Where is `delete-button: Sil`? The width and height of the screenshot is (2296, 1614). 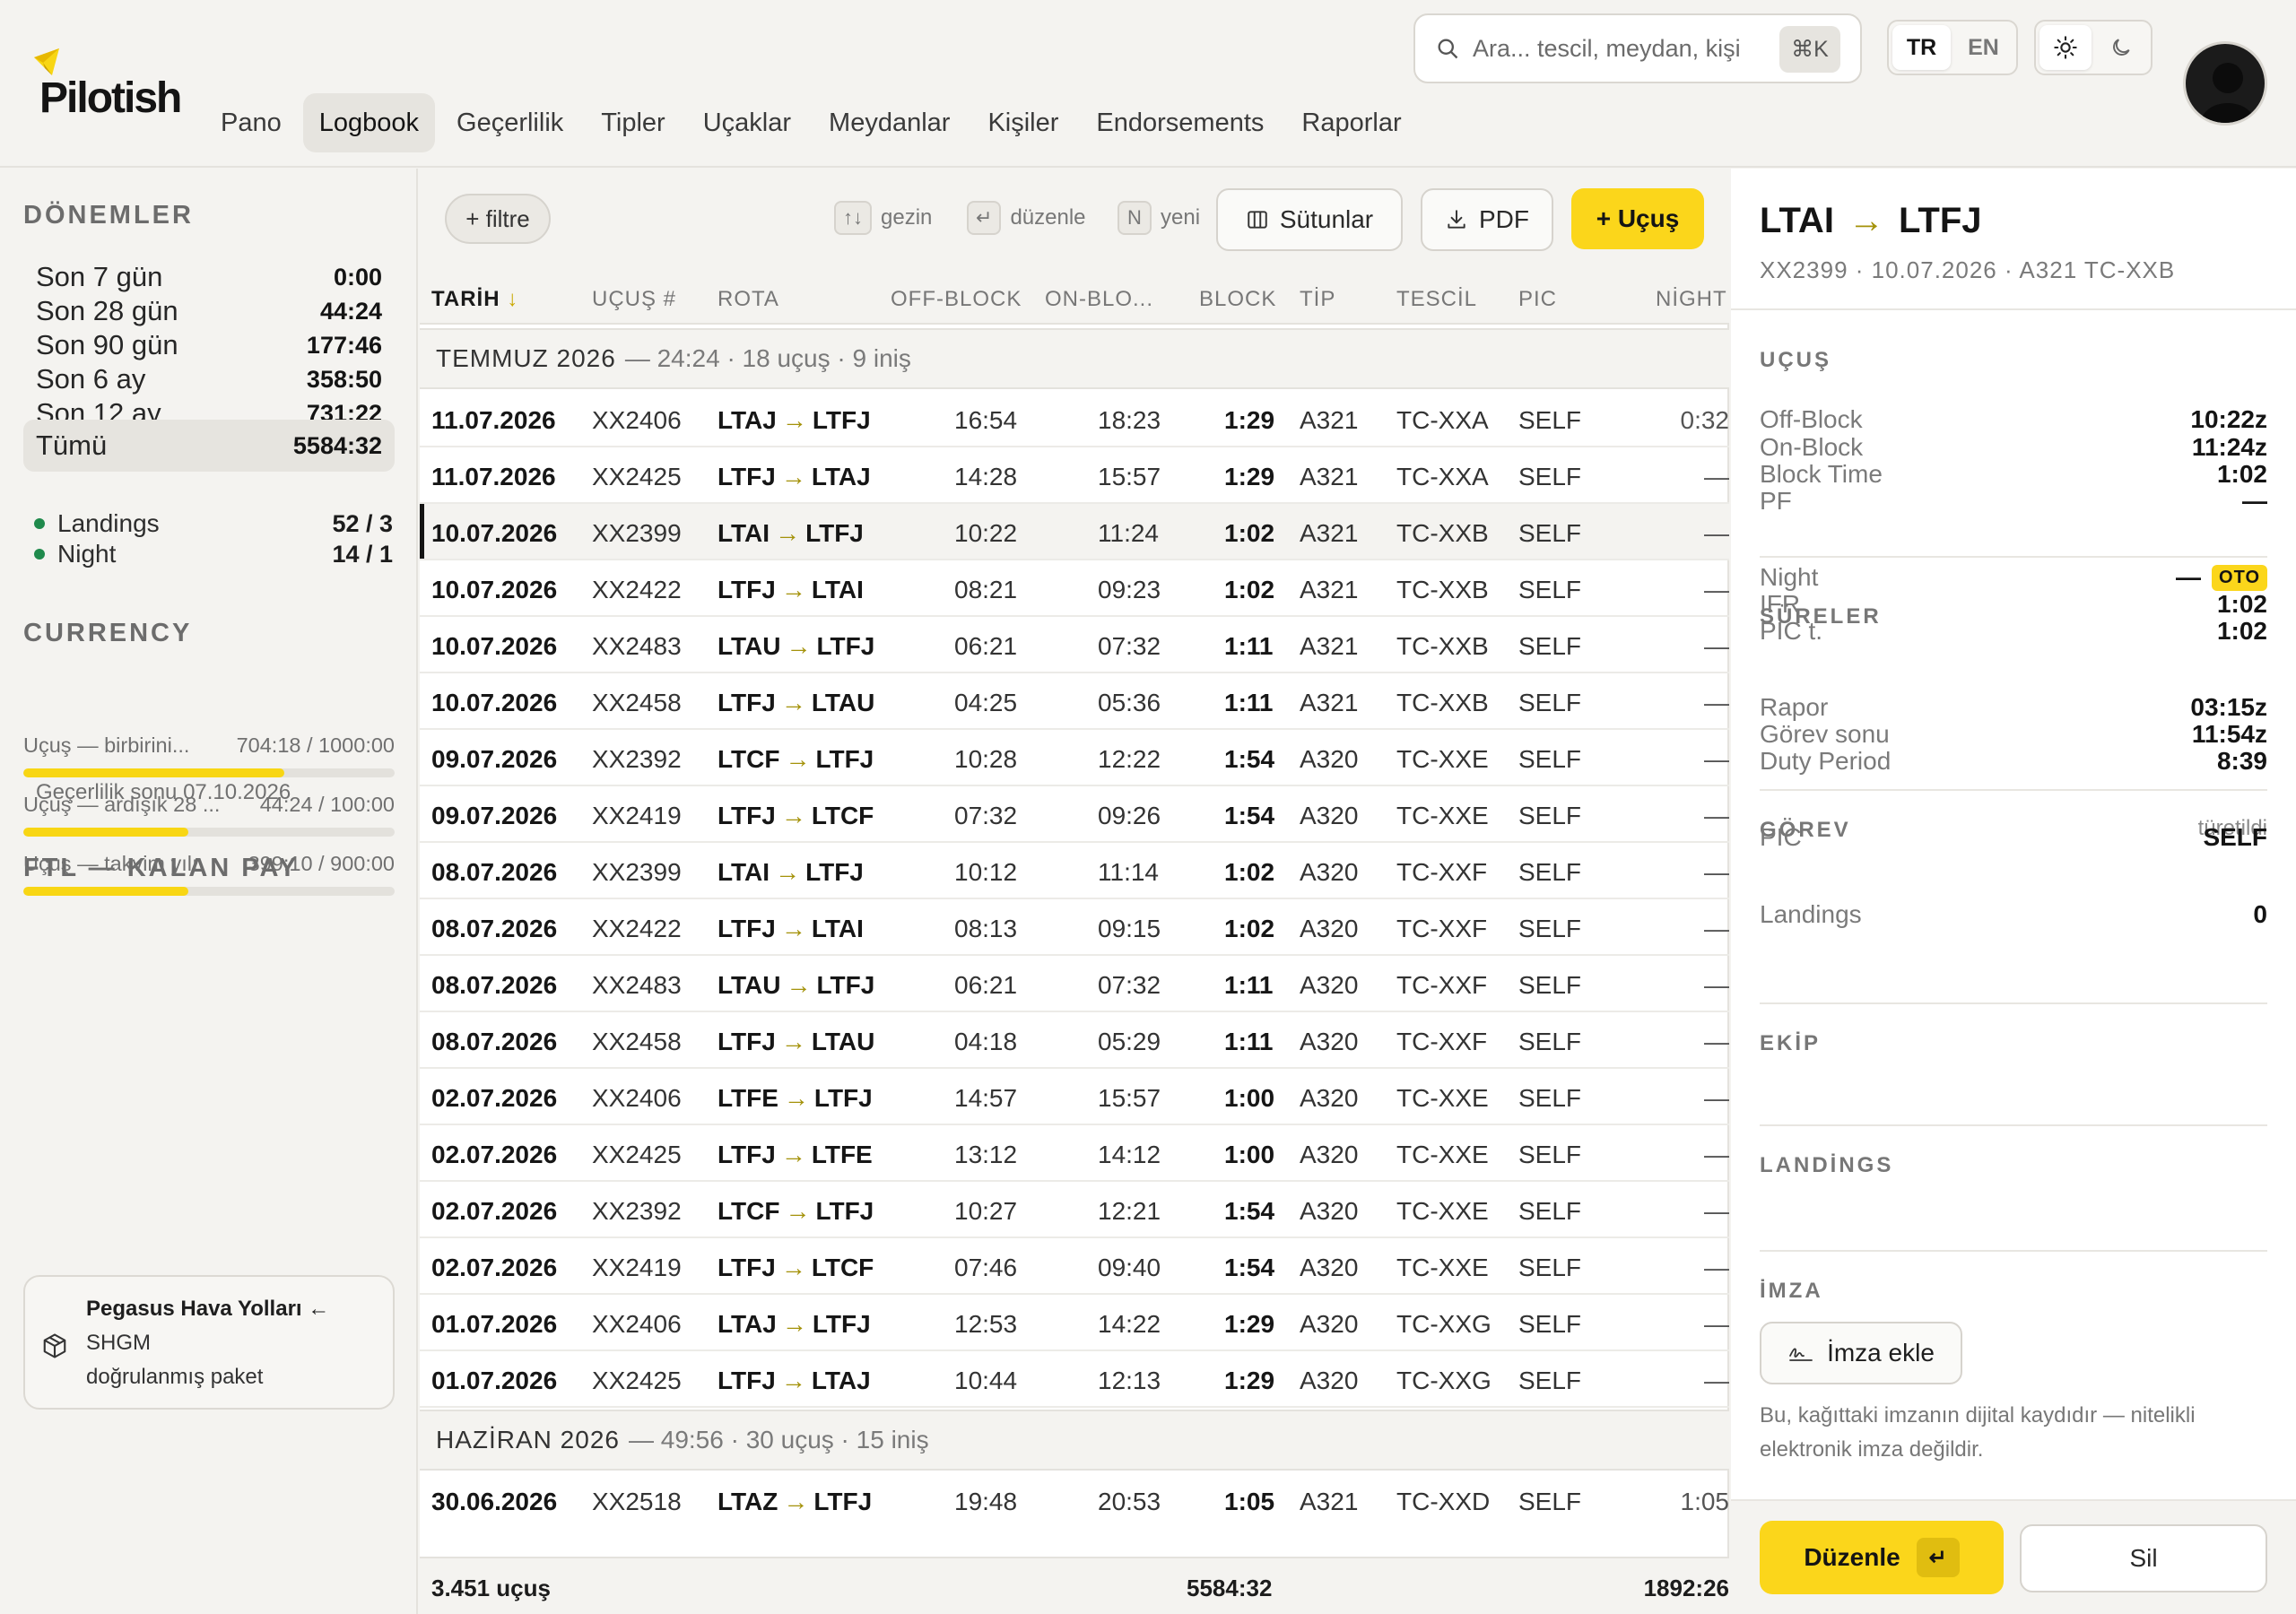
delete-button: Sil is located at coordinates (2143, 1558).